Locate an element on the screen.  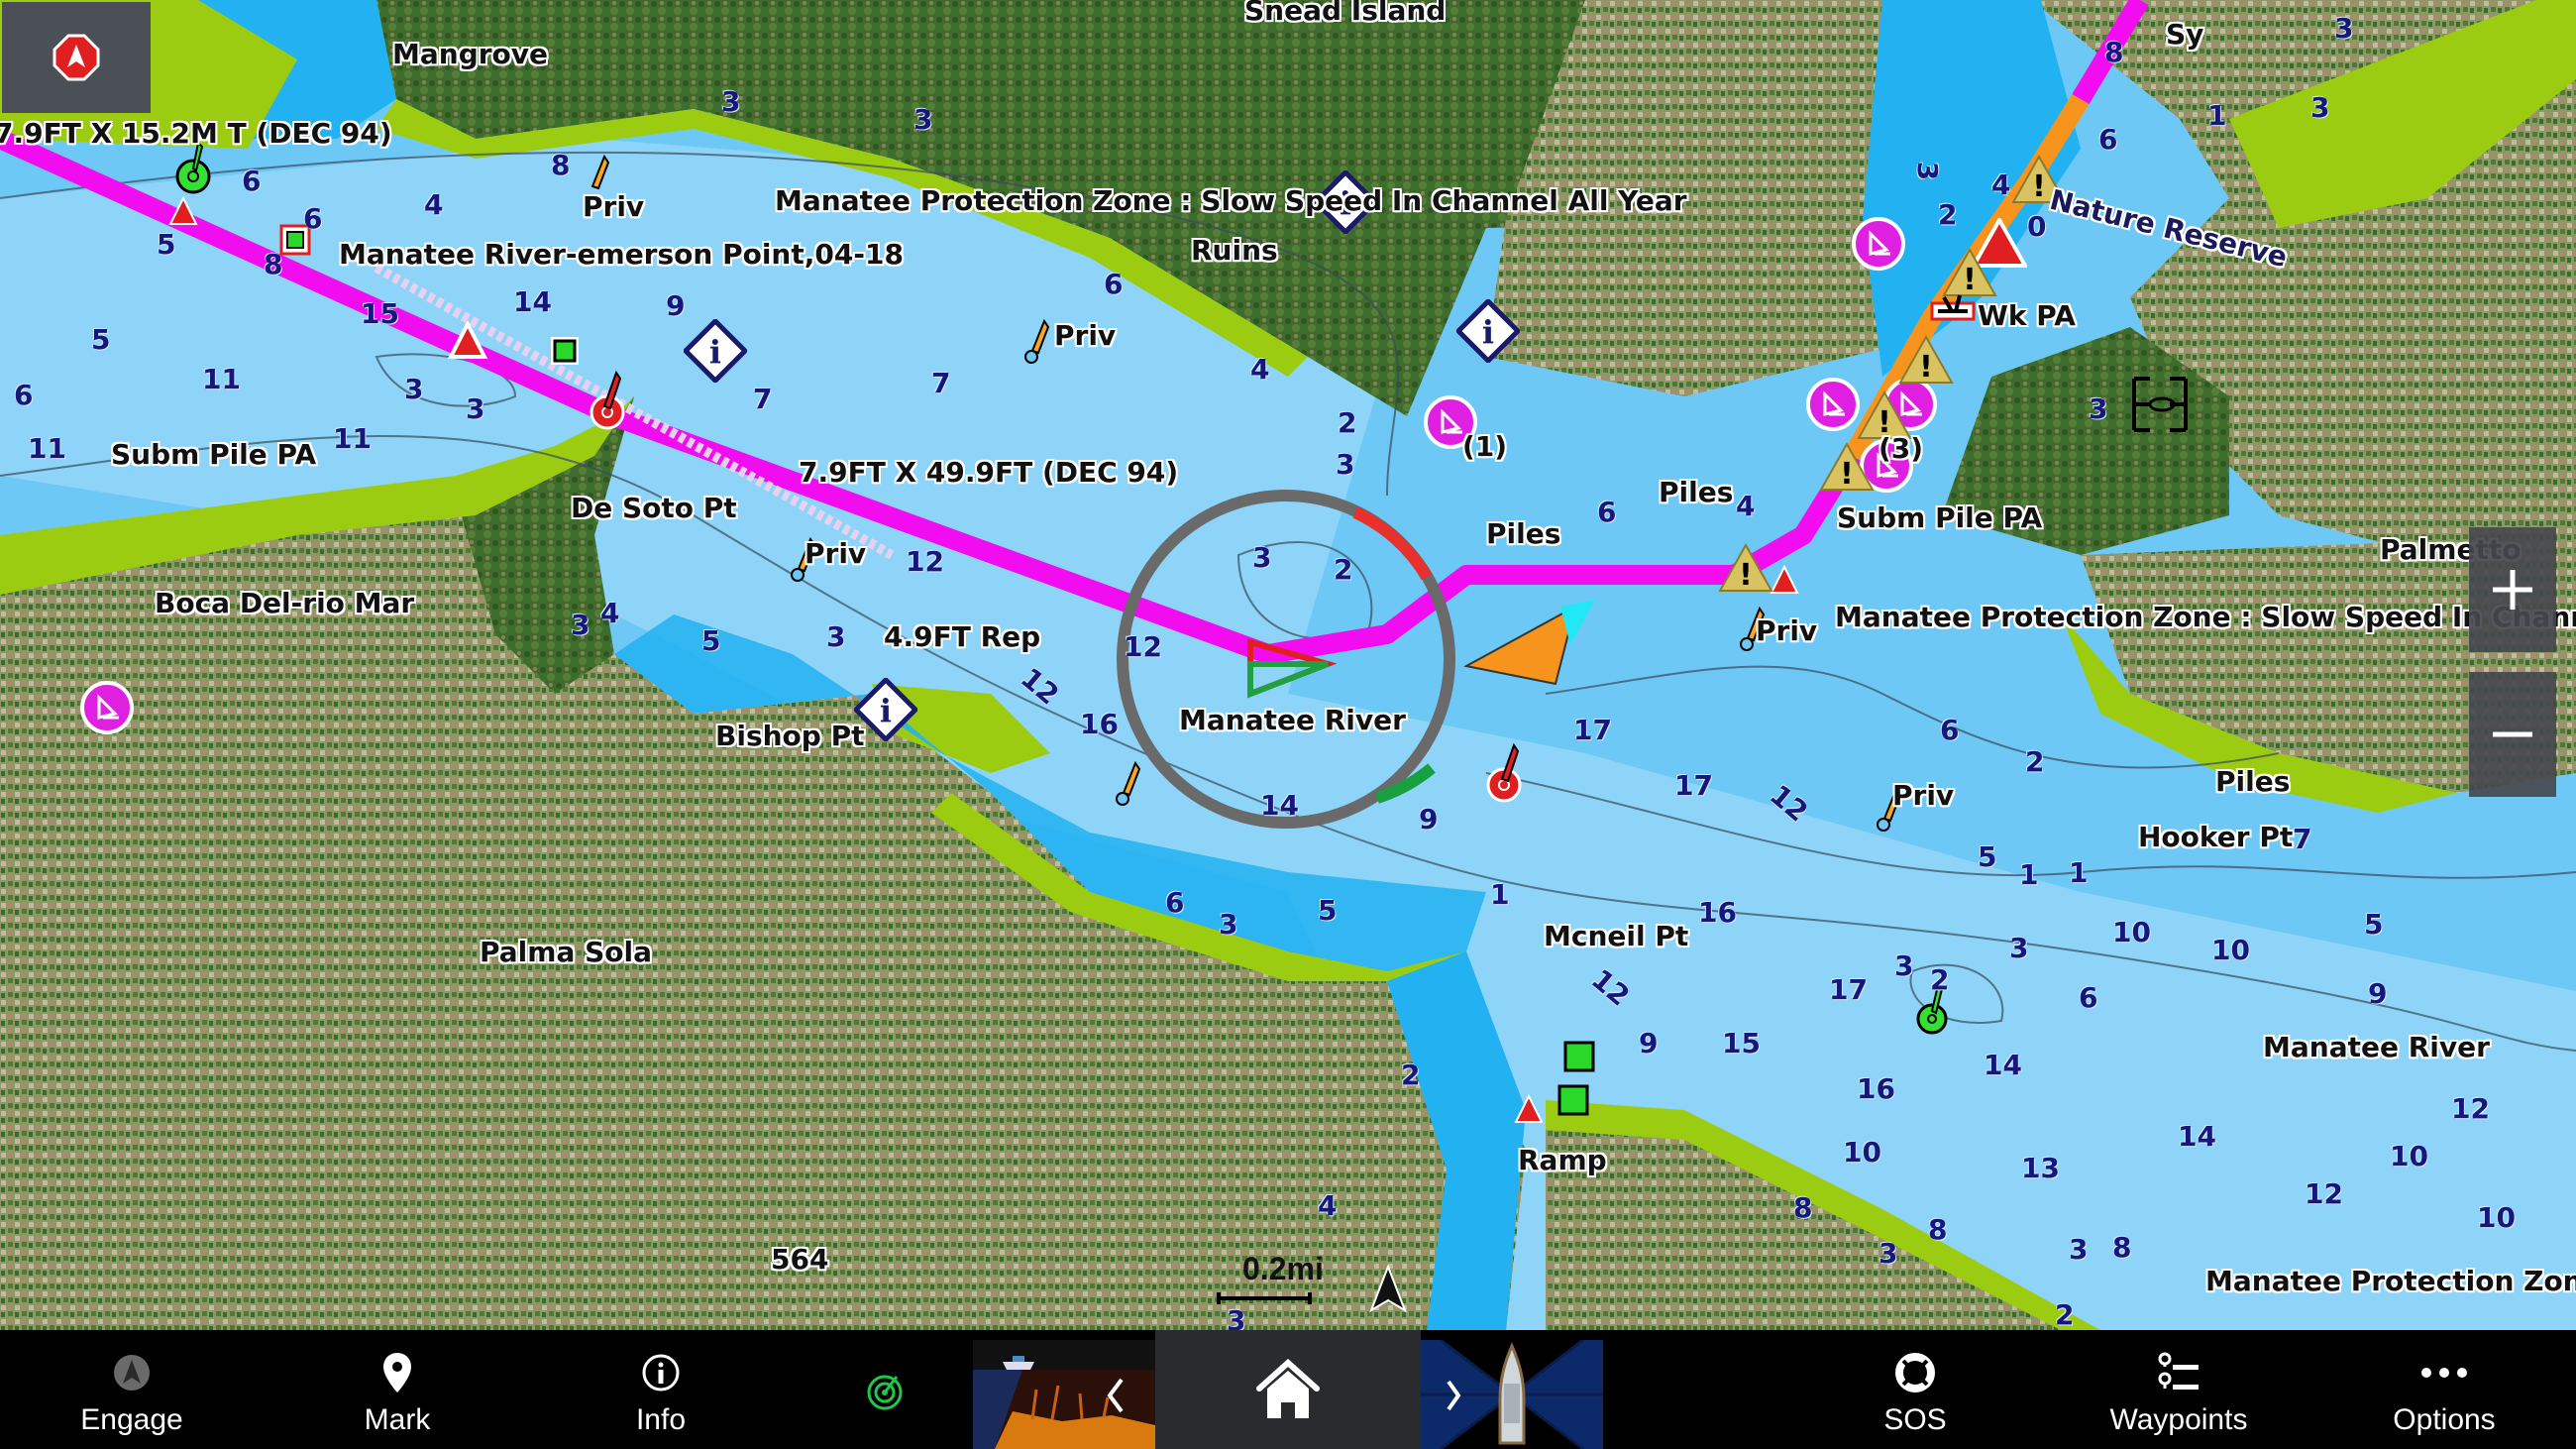
place-label: Piles is located at coordinates (1523, 533).